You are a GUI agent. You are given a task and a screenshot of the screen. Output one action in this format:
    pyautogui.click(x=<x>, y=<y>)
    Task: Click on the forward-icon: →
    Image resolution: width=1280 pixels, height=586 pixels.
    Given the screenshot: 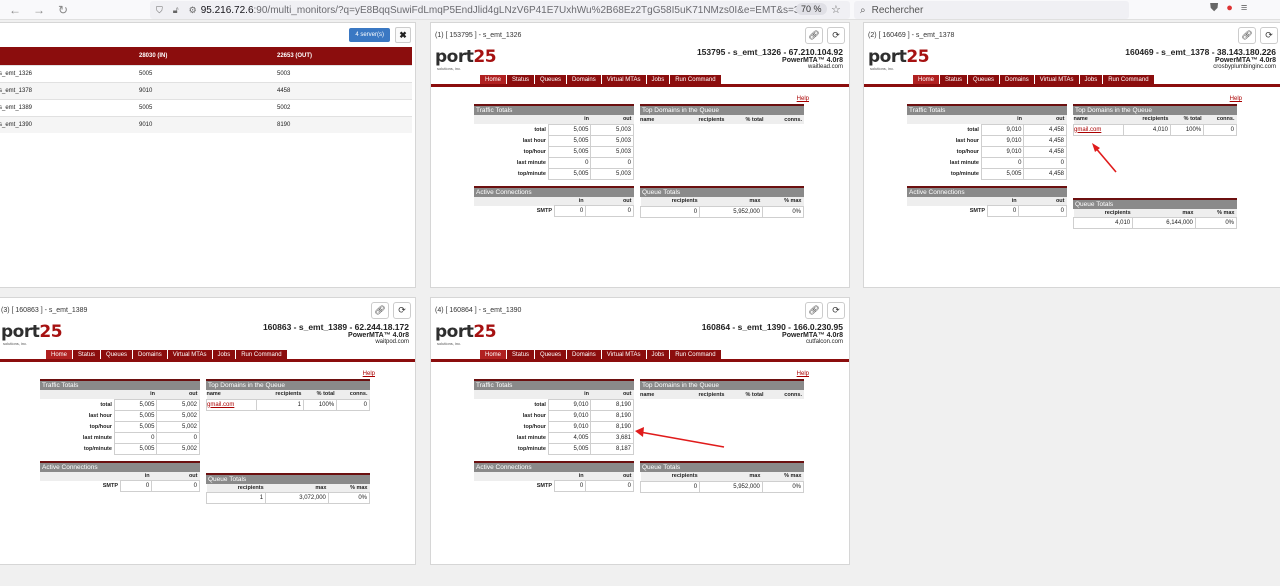 What is the action you would take?
    pyautogui.click(x=39, y=10)
    